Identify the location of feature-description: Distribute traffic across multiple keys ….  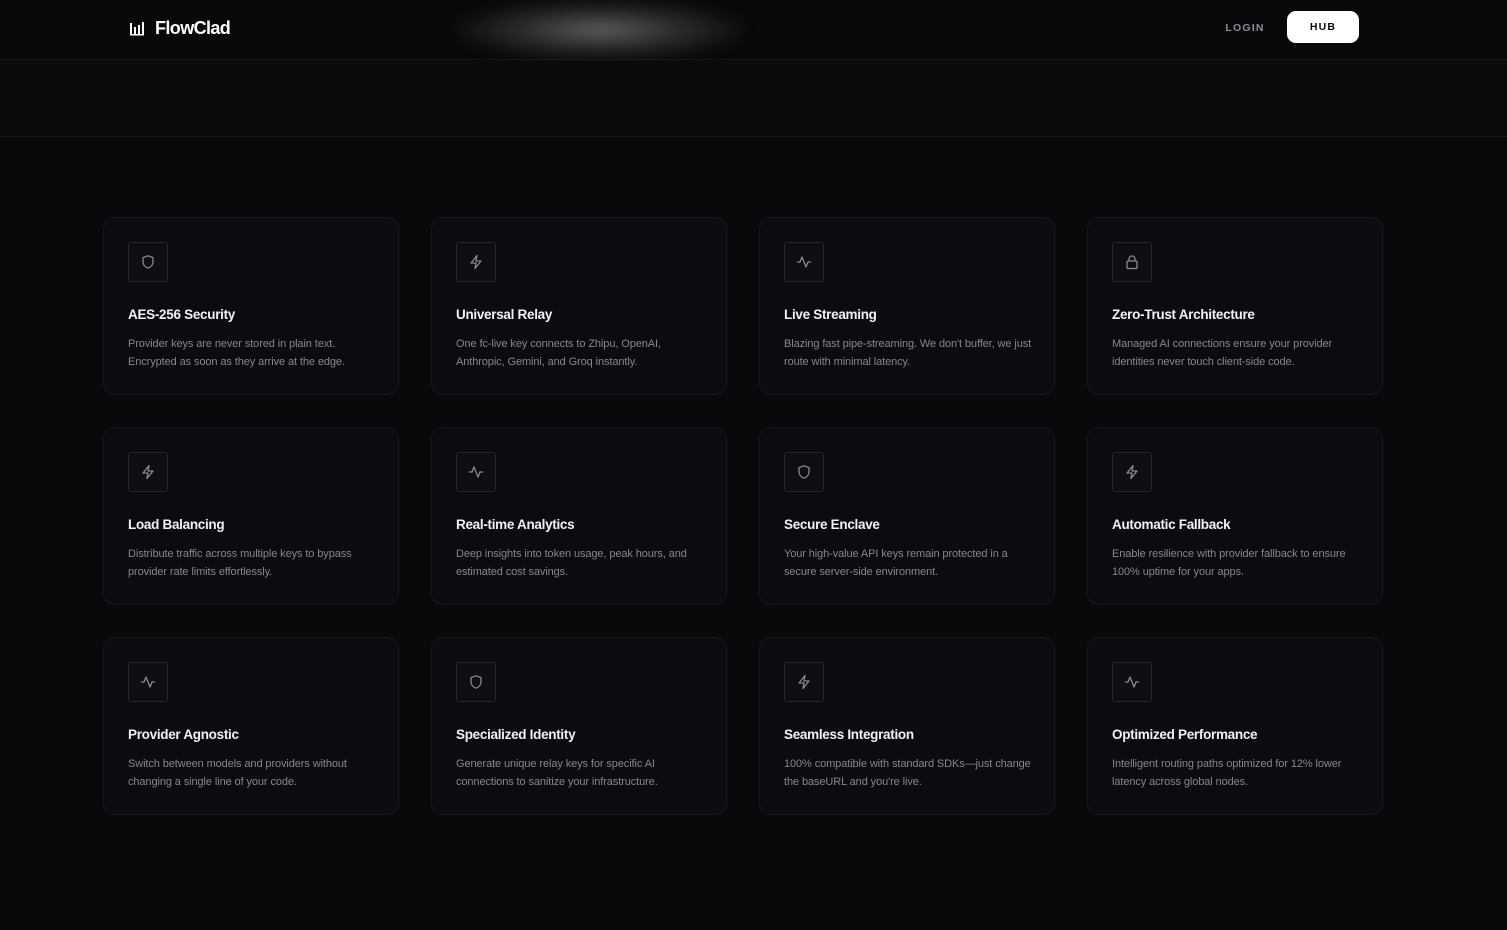
(240, 563).